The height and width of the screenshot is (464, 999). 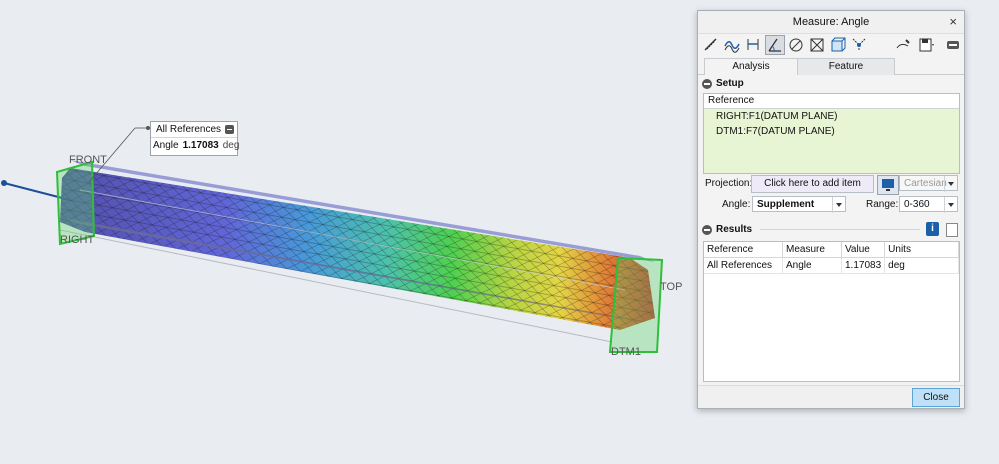 I want to click on info-icon: i, so click(x=932, y=229).